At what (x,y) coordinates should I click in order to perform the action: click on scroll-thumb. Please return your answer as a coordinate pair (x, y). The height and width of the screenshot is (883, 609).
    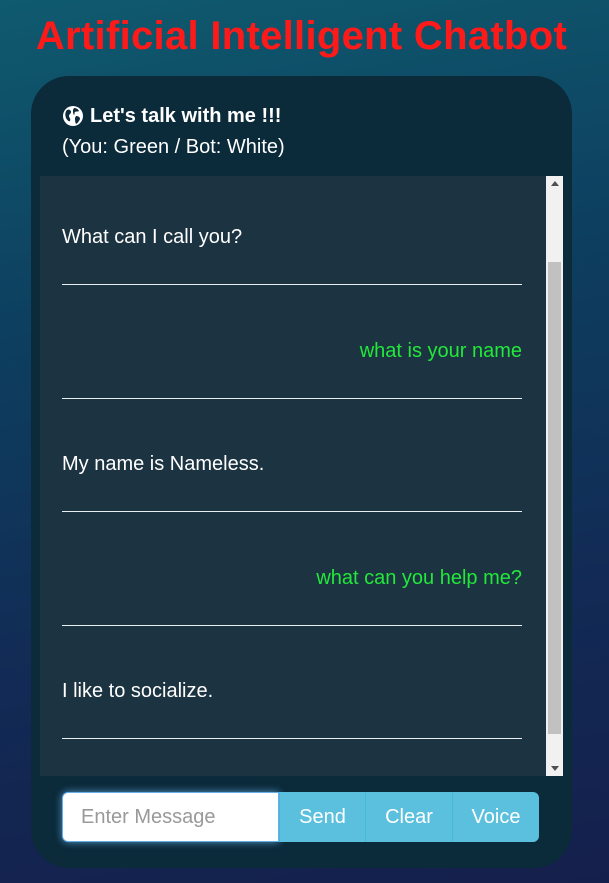
    Looking at the image, I should click on (554, 498).